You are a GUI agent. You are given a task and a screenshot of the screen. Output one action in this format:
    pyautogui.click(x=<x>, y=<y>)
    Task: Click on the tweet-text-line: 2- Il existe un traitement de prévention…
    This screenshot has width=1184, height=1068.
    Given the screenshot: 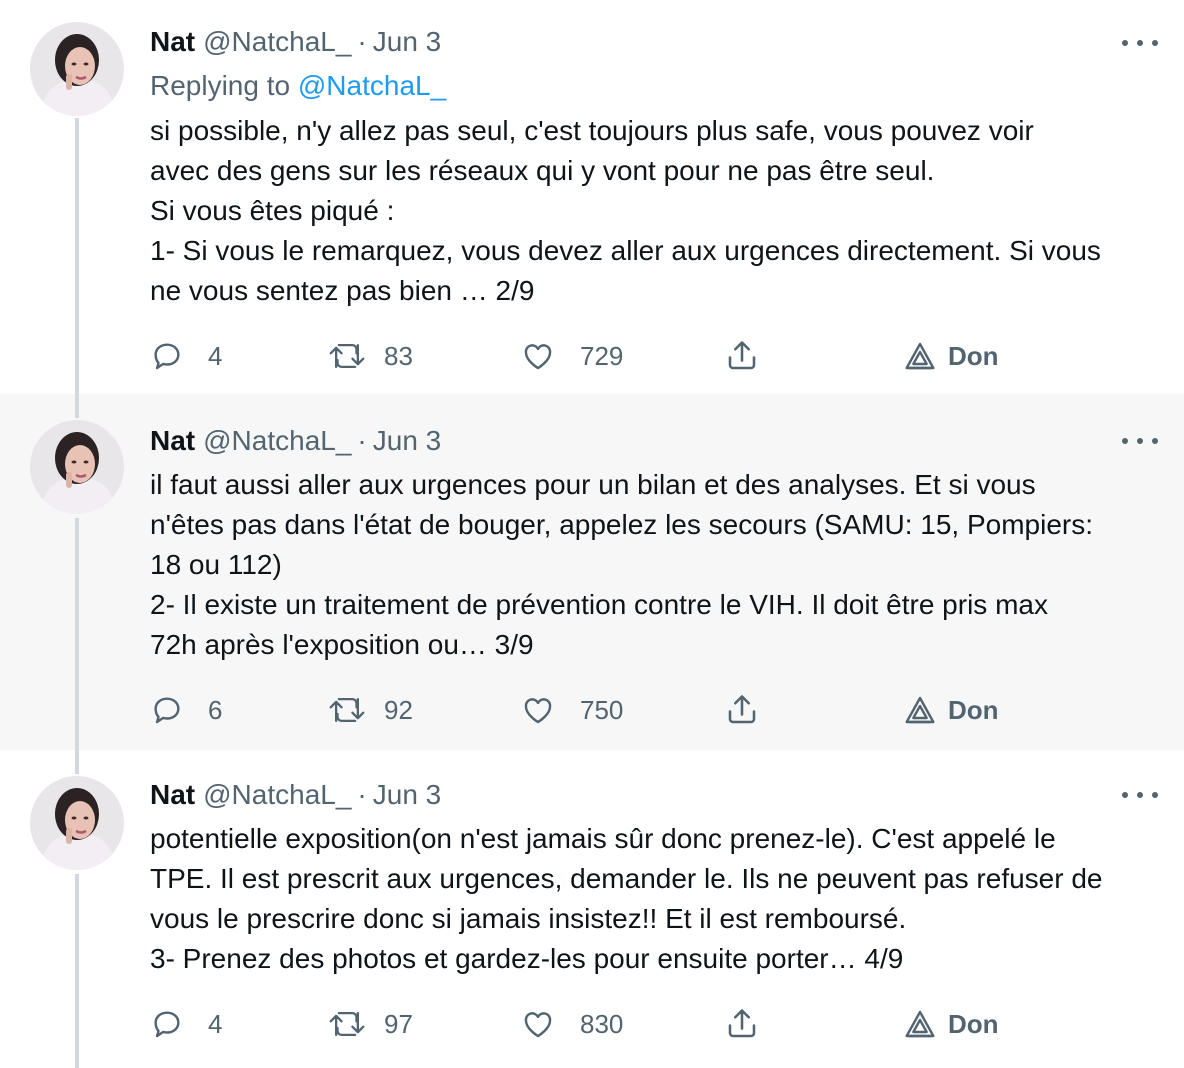 What is the action you would take?
    pyautogui.click(x=599, y=604)
    